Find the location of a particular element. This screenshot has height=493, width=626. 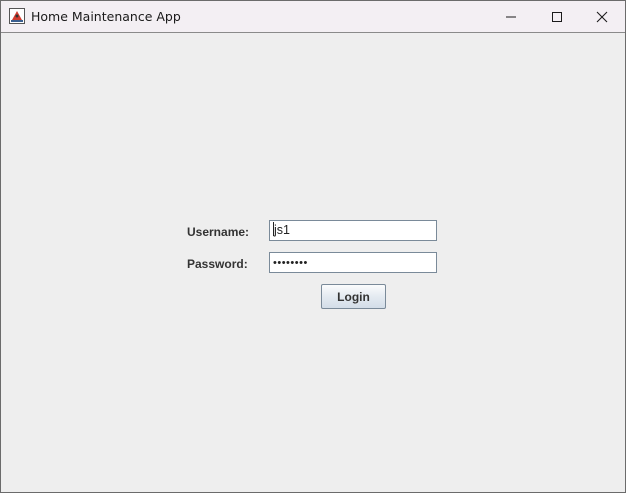

username-label: Username: is located at coordinates (218, 232).